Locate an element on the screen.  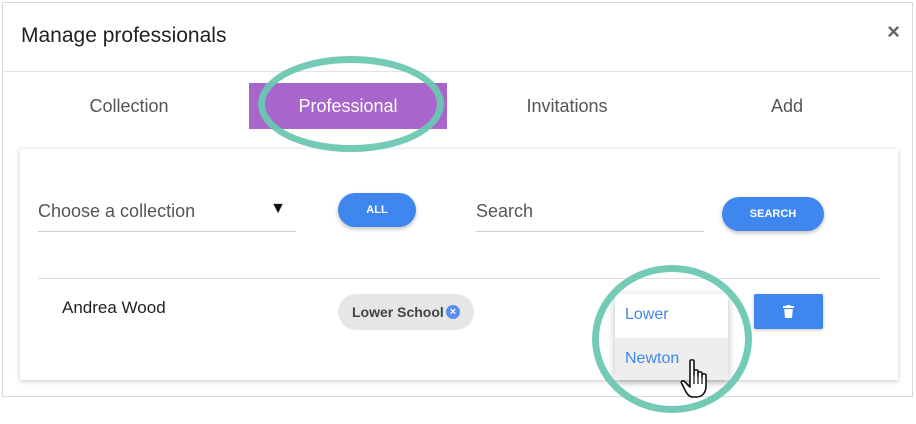
search-button: SEARCH is located at coordinates (773, 214).